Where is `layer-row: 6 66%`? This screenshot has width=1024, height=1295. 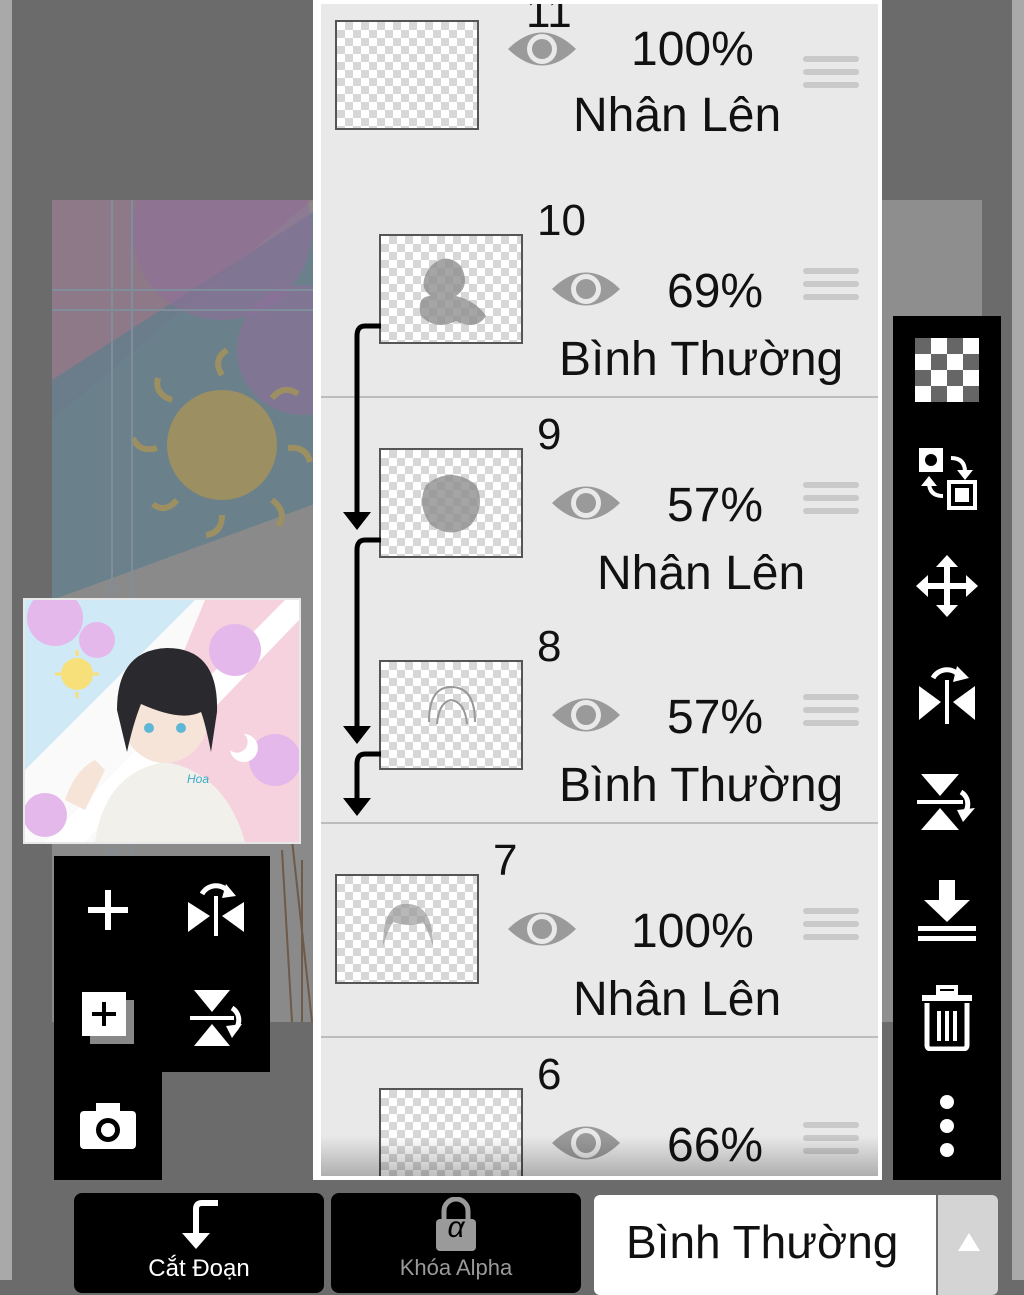 layer-row: 6 66% is located at coordinates (599, 1107).